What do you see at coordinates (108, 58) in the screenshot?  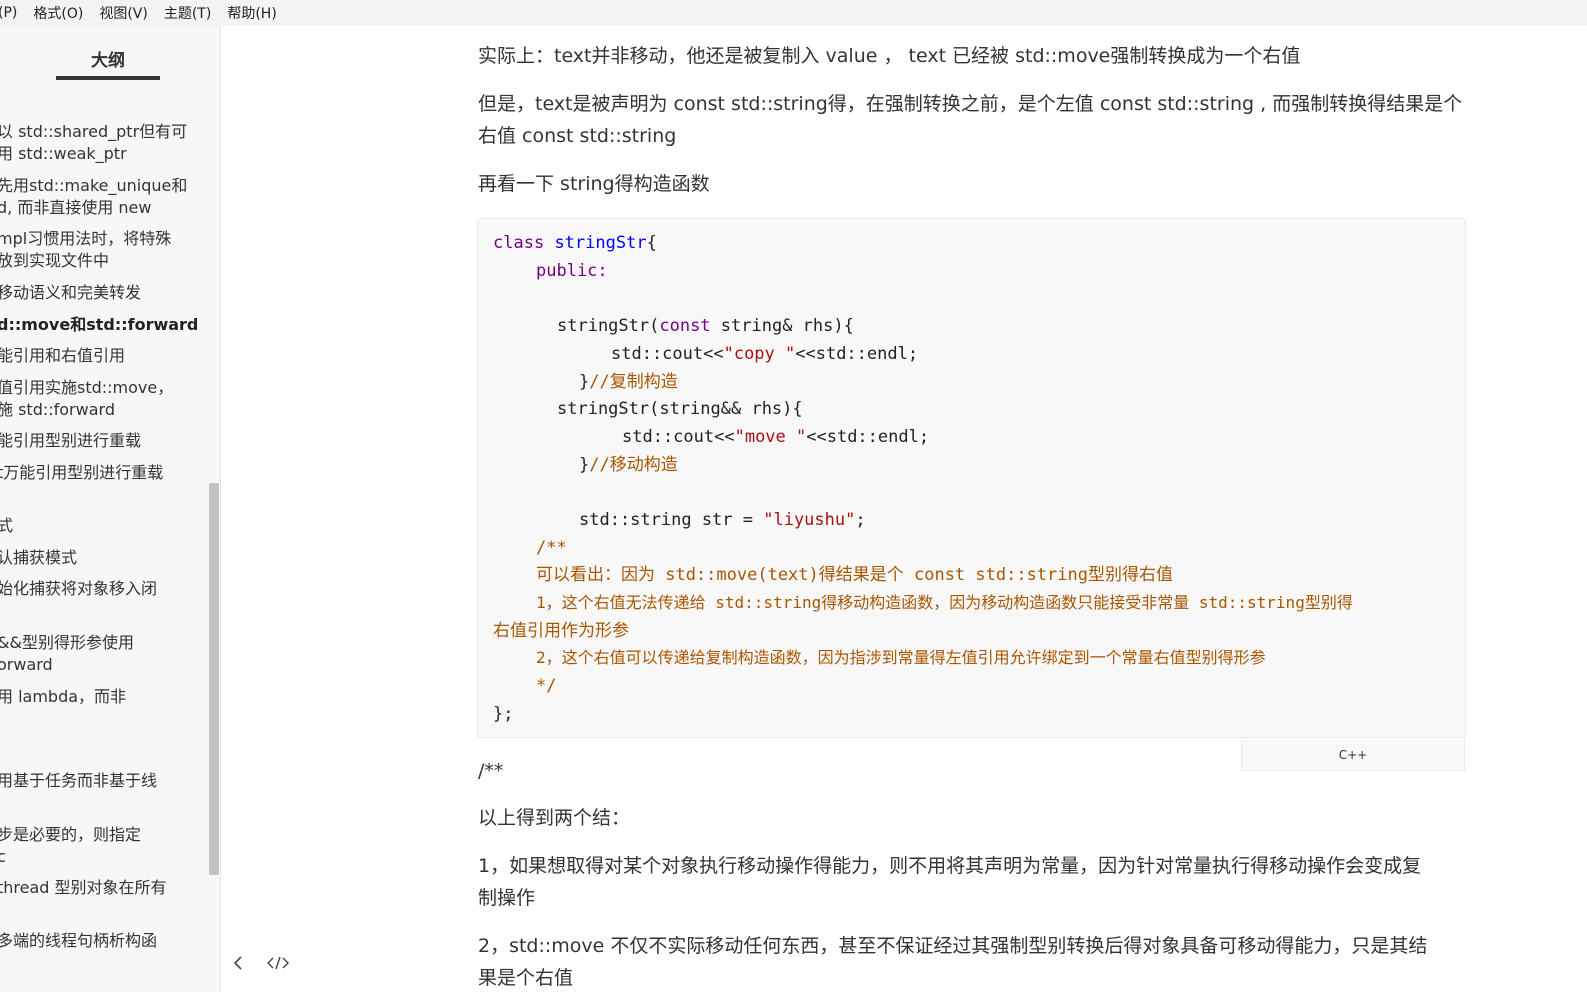 I see `outline-title: 大纲` at bounding box center [108, 58].